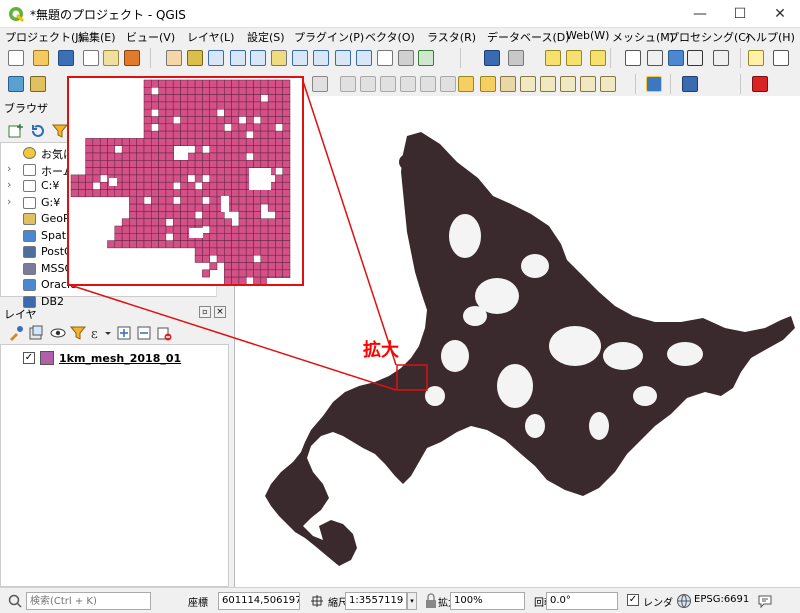 This screenshot has width=800, height=613. I want to click on menu-item-3: レイヤ(L), so click(210, 37).